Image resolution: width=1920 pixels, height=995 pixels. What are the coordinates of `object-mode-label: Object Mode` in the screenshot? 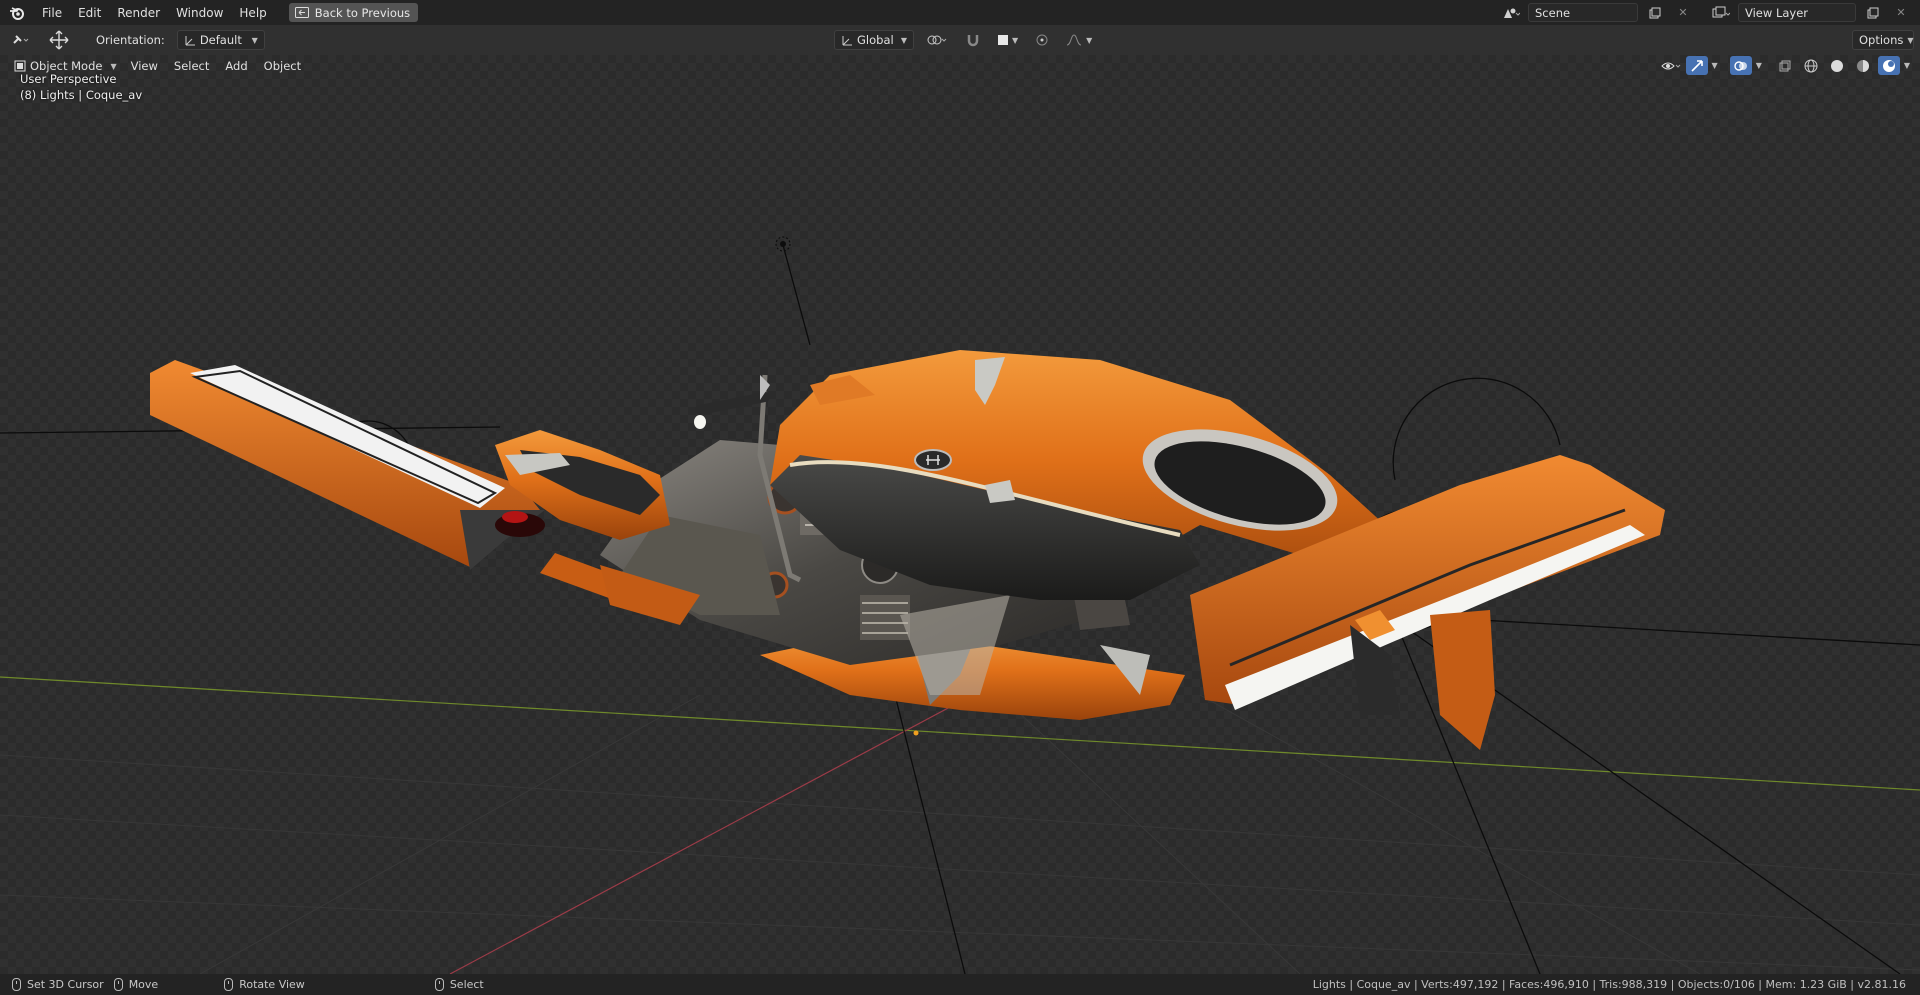 It's located at (66, 66).